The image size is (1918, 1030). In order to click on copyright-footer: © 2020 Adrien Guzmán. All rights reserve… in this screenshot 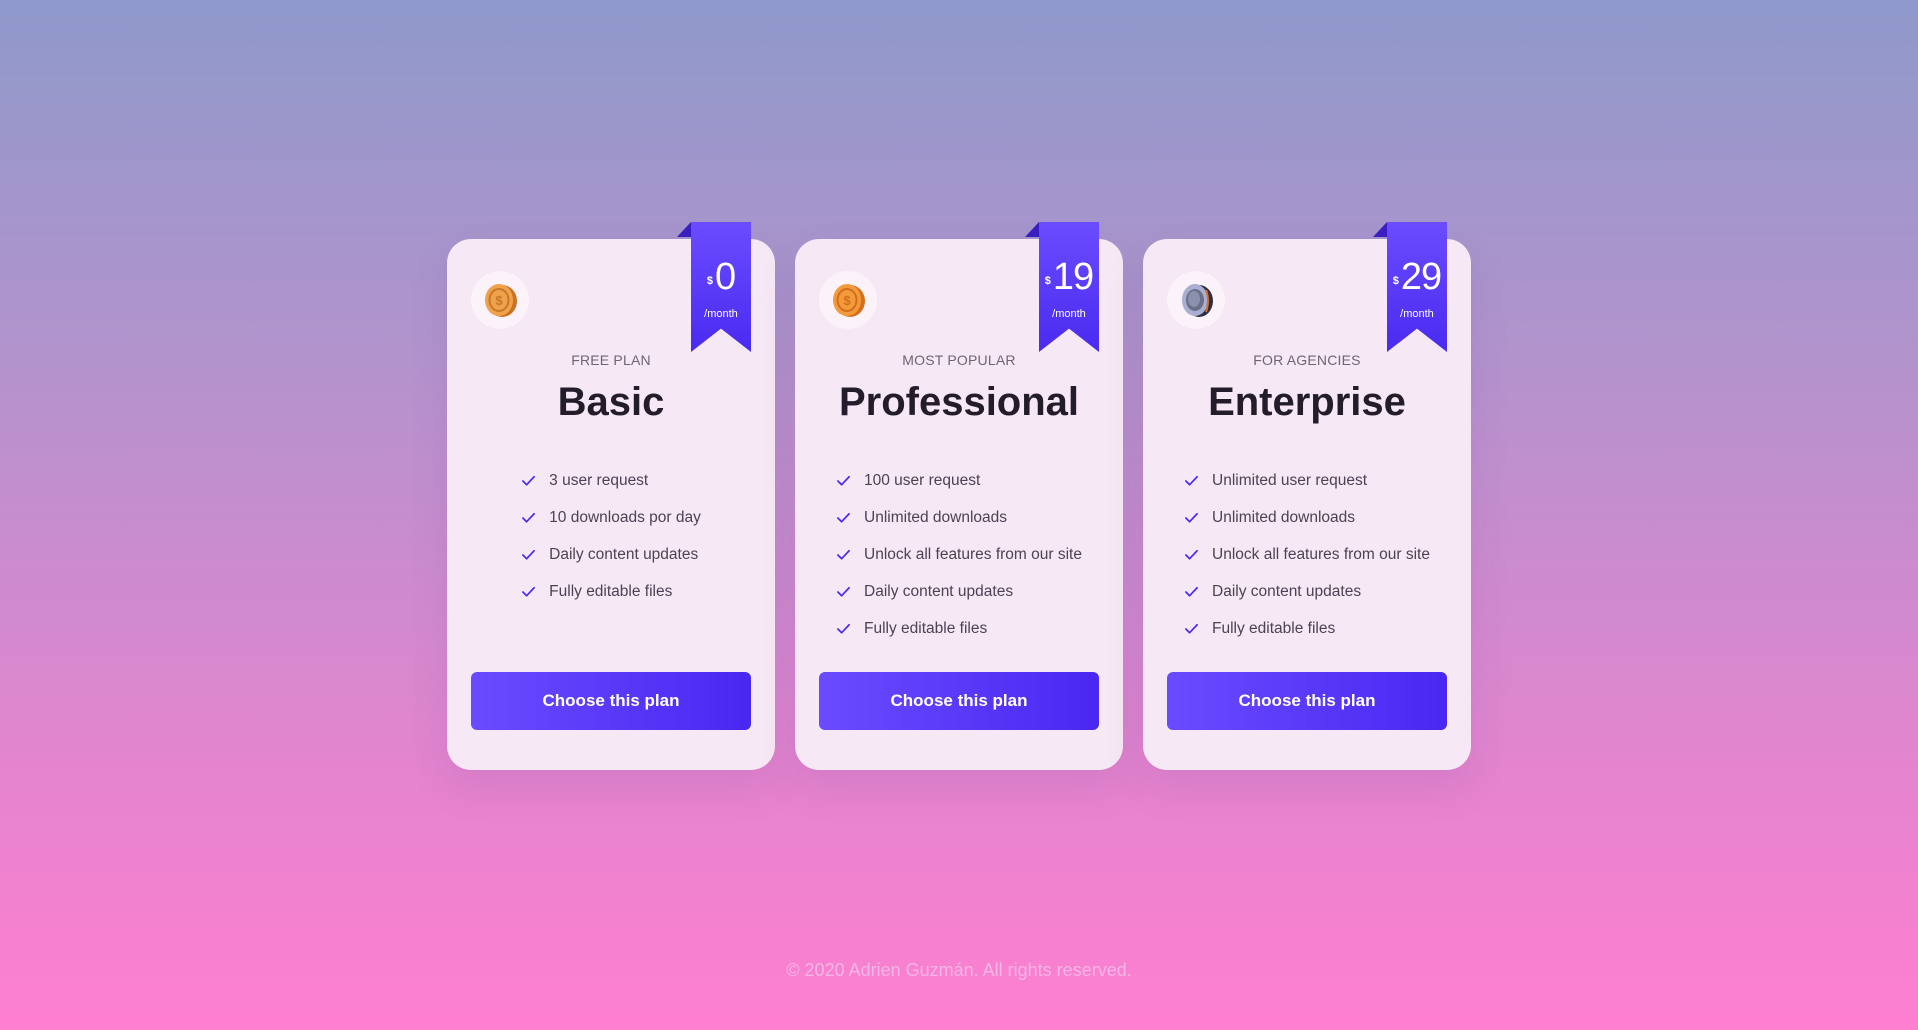, I will do `click(959, 970)`.